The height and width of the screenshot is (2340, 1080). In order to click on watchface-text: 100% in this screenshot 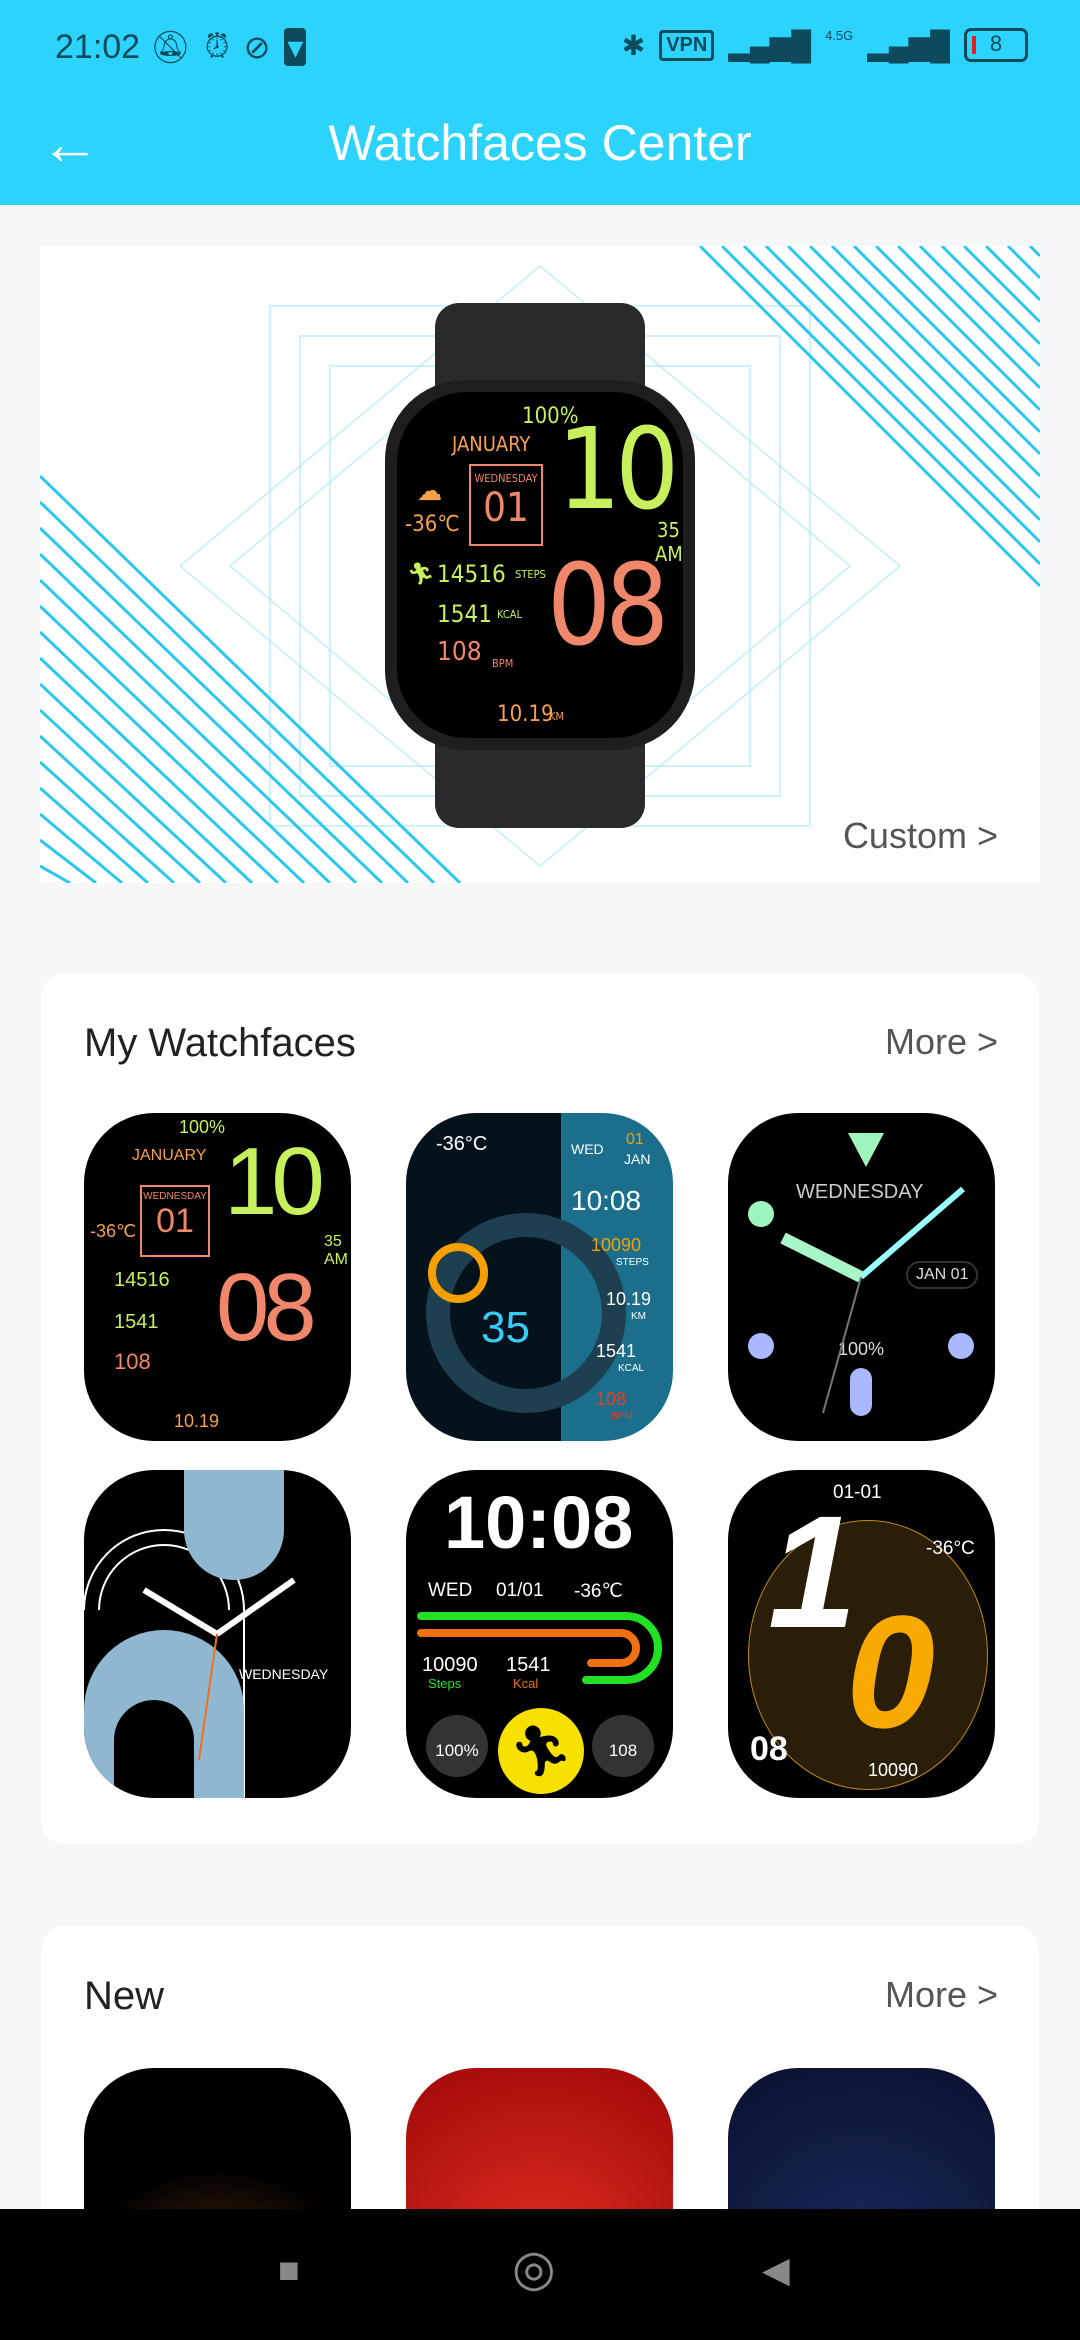, I will do `click(202, 1127)`.